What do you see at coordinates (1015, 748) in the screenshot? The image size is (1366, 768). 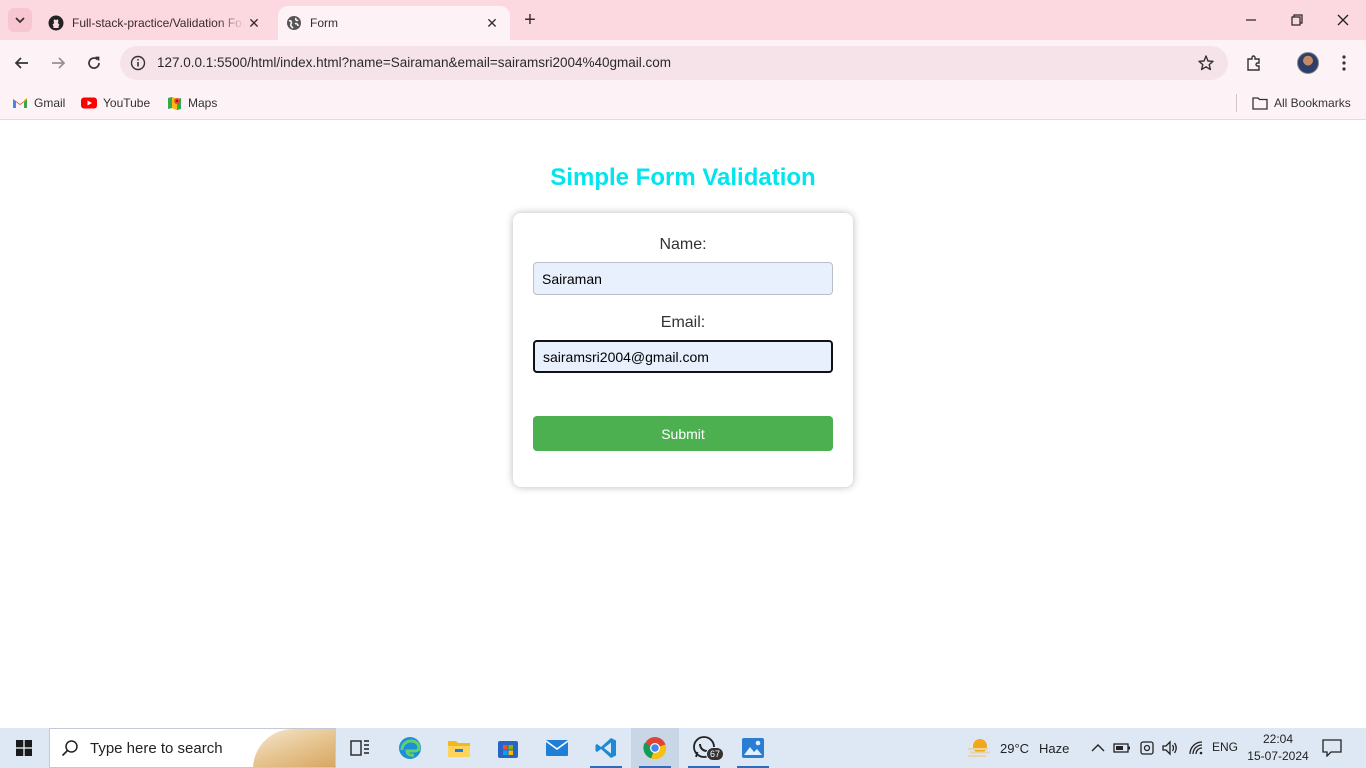 I see `weather-temp: 29°C` at bounding box center [1015, 748].